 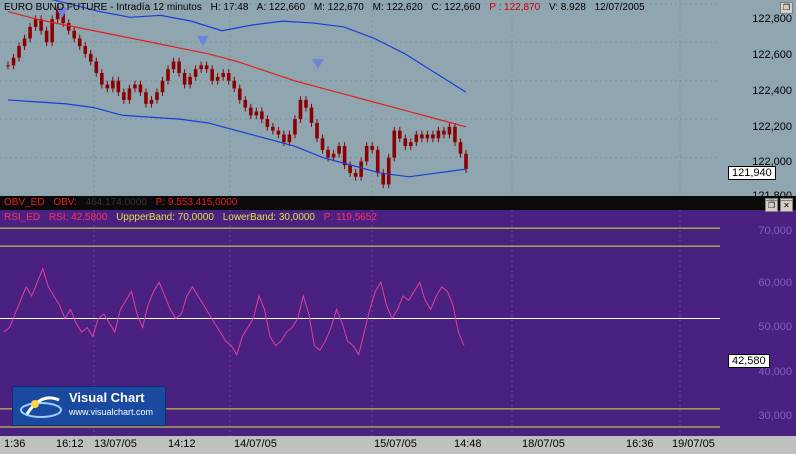 What do you see at coordinates (772, 55) in the screenshot?
I see `price-axis-label: 122,600` at bounding box center [772, 55].